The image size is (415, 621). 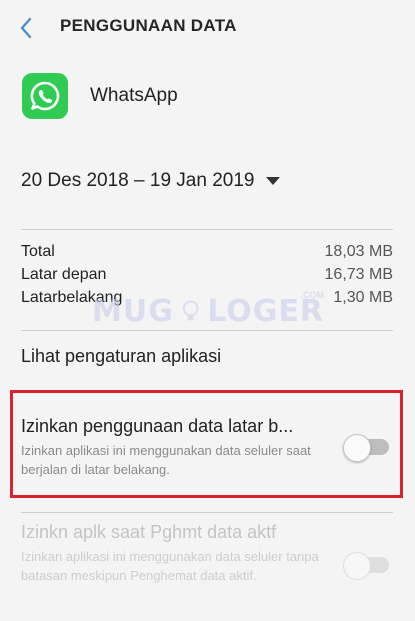 What do you see at coordinates (358, 251) in the screenshot?
I see `usage-value: 18,03 MB` at bounding box center [358, 251].